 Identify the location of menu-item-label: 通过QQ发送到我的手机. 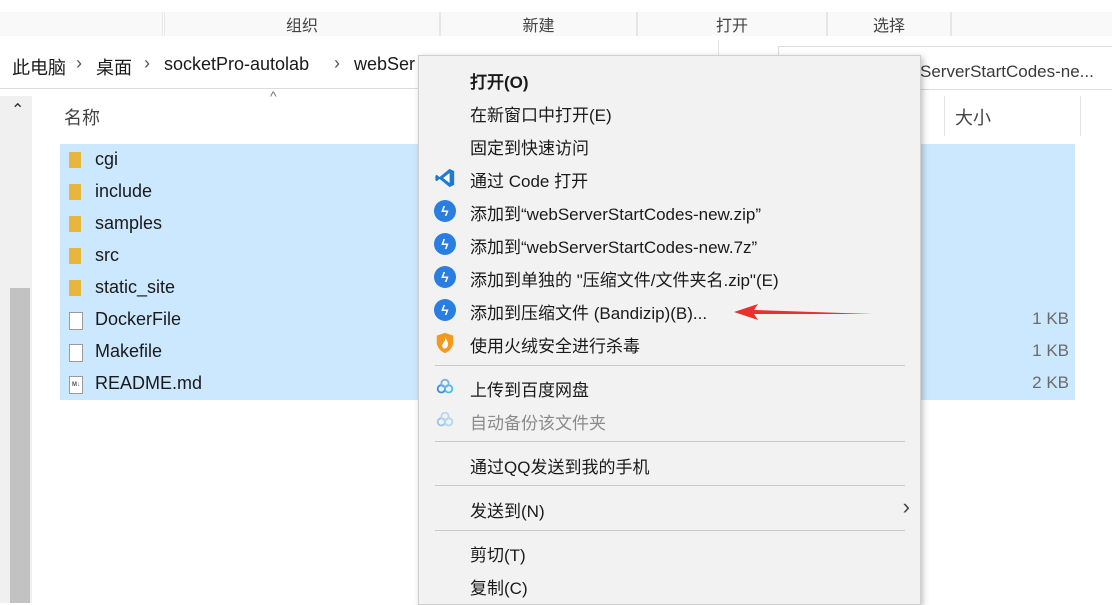
(560, 467).